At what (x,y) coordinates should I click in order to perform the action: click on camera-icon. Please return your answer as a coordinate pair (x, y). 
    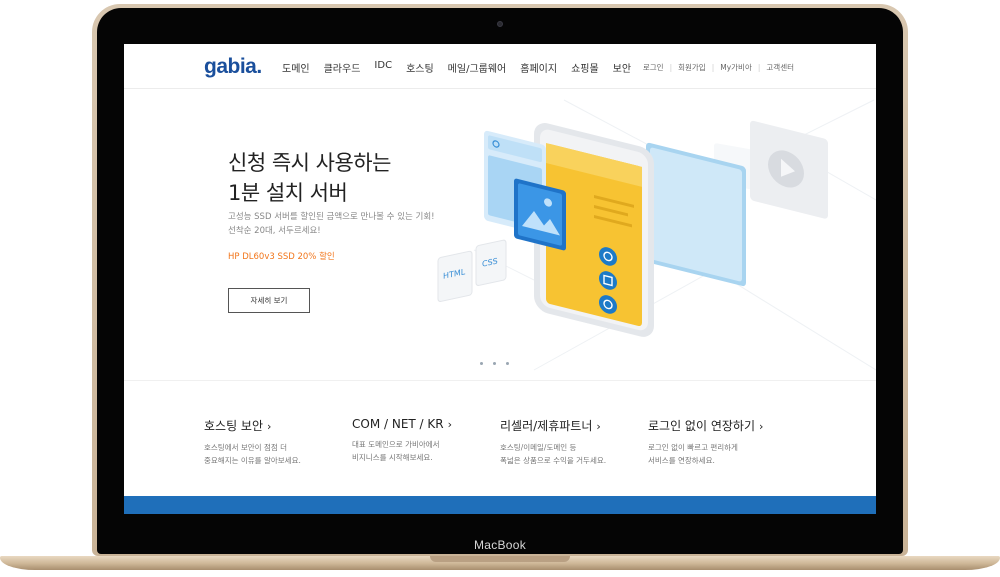
    Looking at the image, I should click on (500, 24).